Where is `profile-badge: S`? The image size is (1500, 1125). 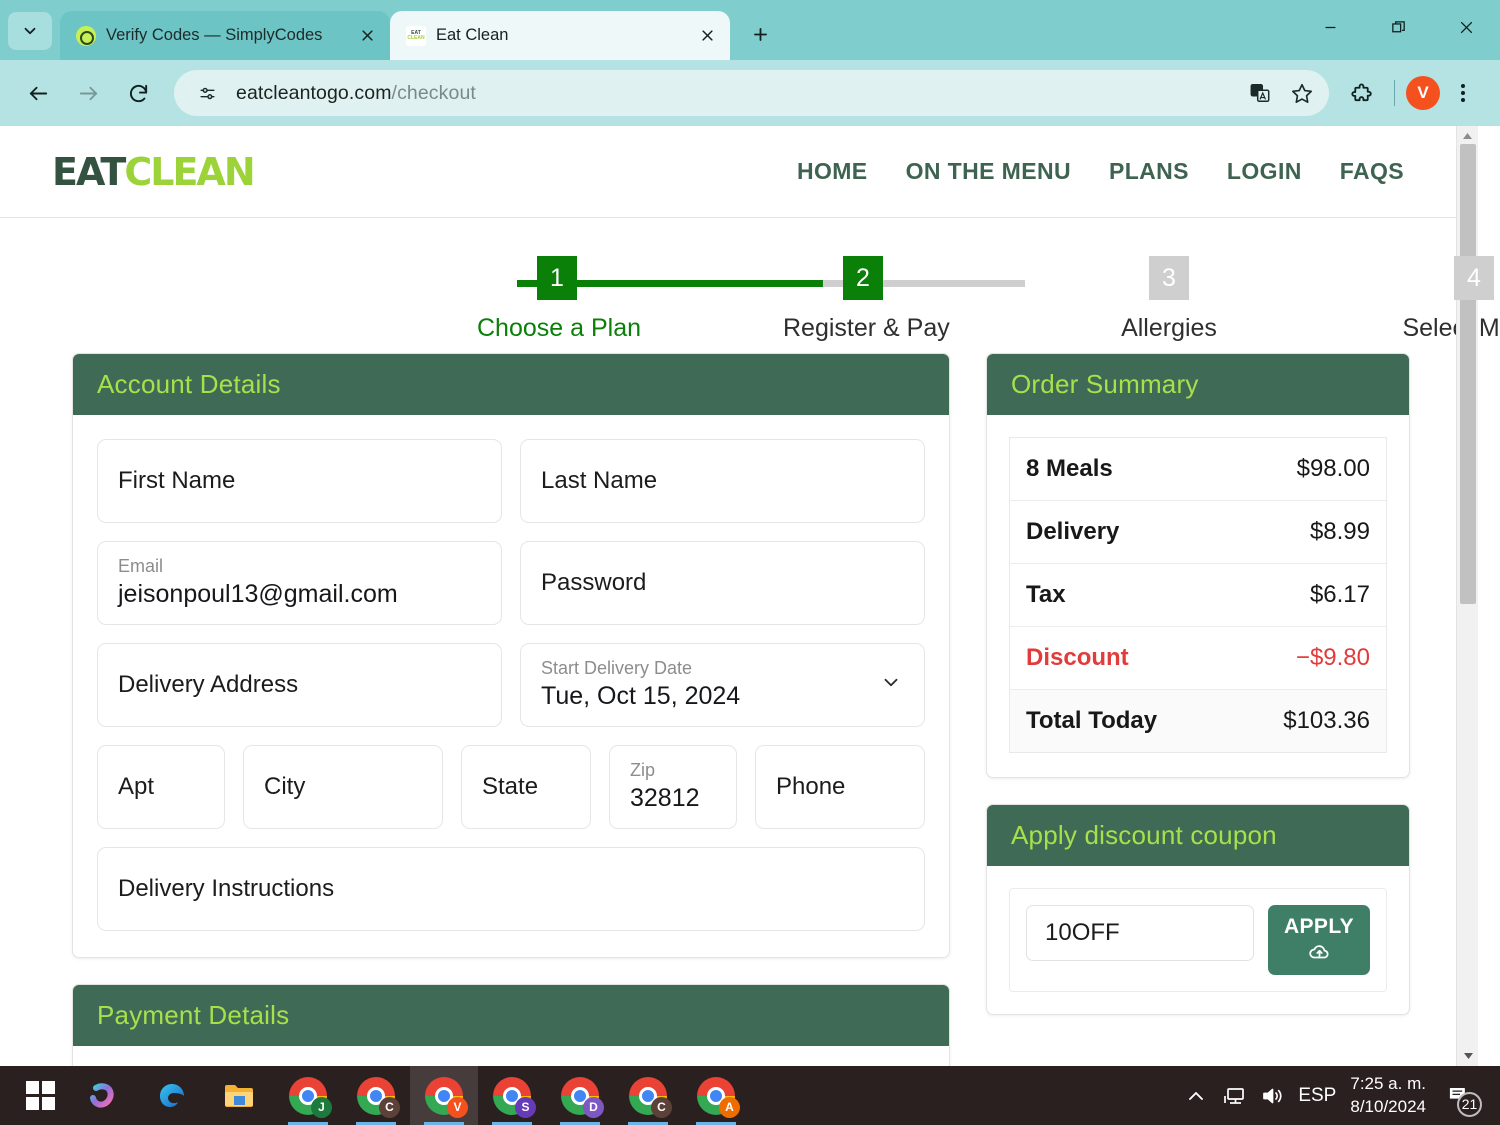 profile-badge: S is located at coordinates (525, 1107).